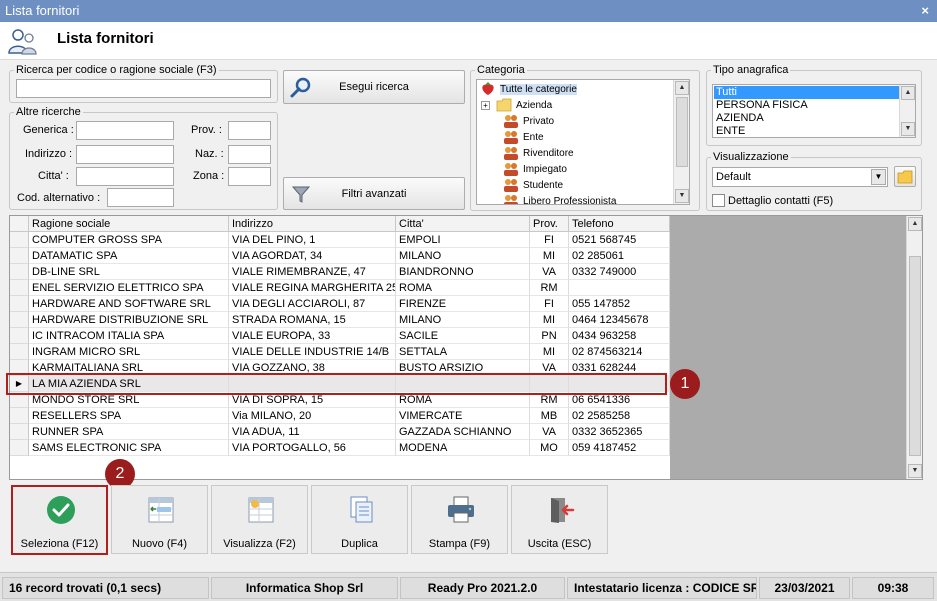  I want to click on duplica-button: Duplica, so click(359, 519).